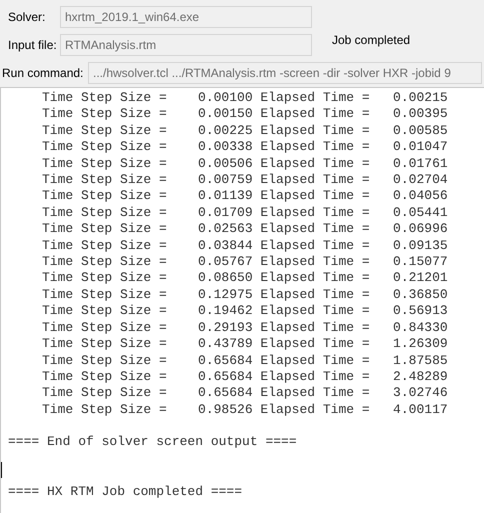  Describe the element at coordinates (244, 246) in the screenshot. I see `output-line: Time Step Size = 0.03844 Elapsed Time = 0.09135` at that location.